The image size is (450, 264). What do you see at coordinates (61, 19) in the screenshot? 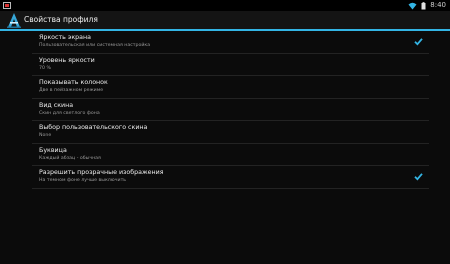
I see `page-title: Свойства профиля` at bounding box center [61, 19].